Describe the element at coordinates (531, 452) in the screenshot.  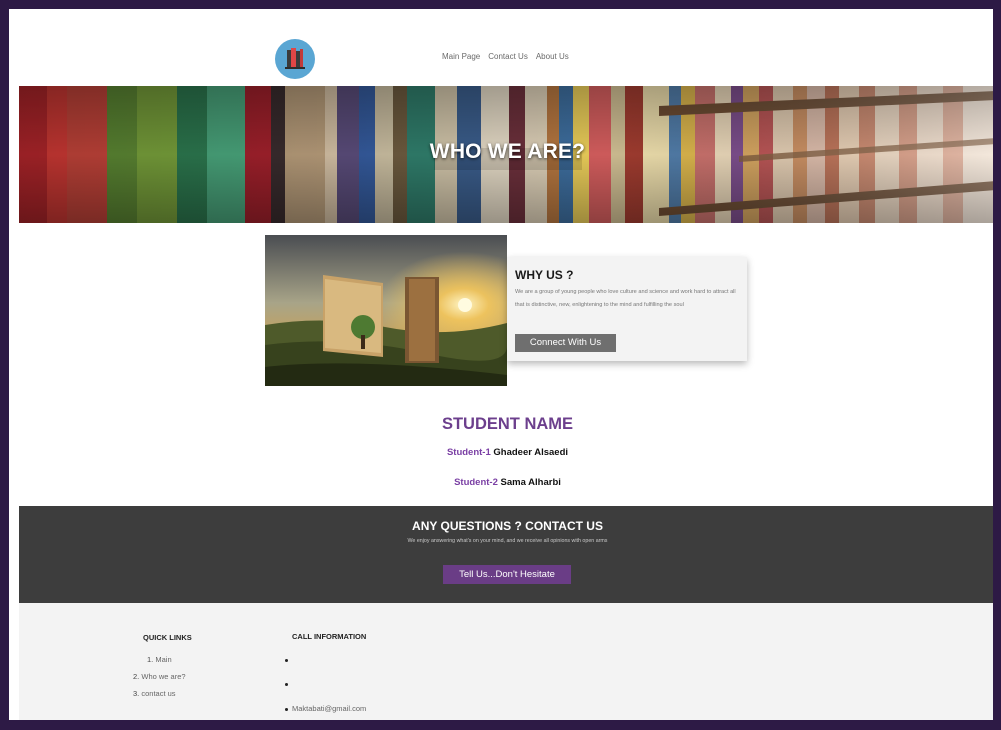
I see `student-name: Ghadeer Alsaedi` at that location.